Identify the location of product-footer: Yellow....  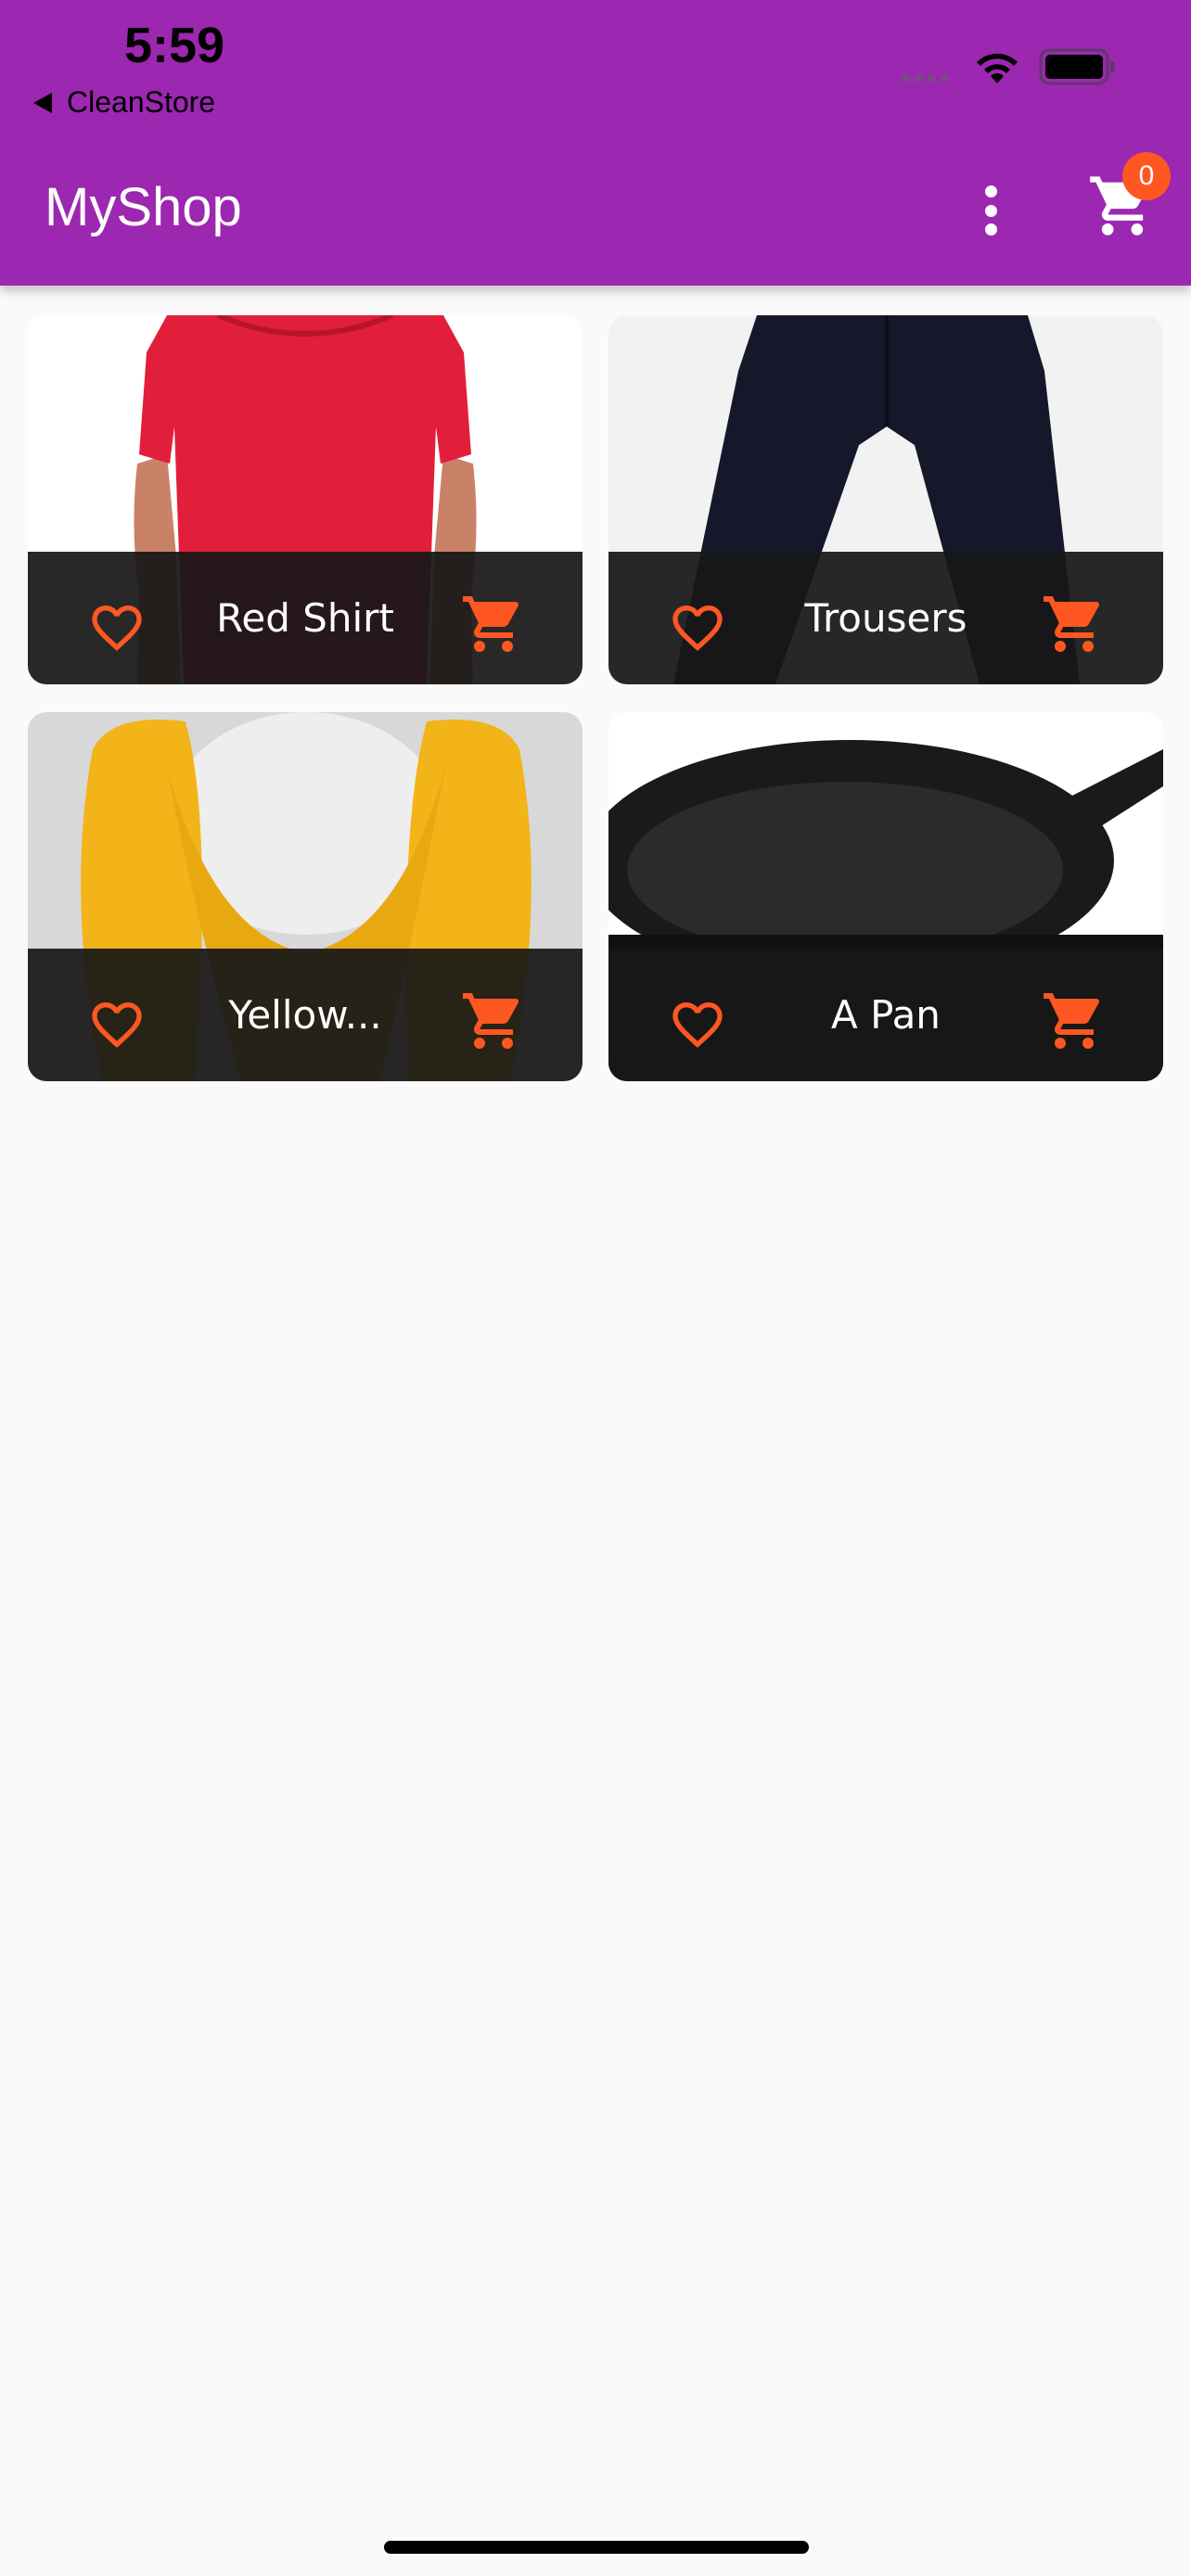
(305, 1015).